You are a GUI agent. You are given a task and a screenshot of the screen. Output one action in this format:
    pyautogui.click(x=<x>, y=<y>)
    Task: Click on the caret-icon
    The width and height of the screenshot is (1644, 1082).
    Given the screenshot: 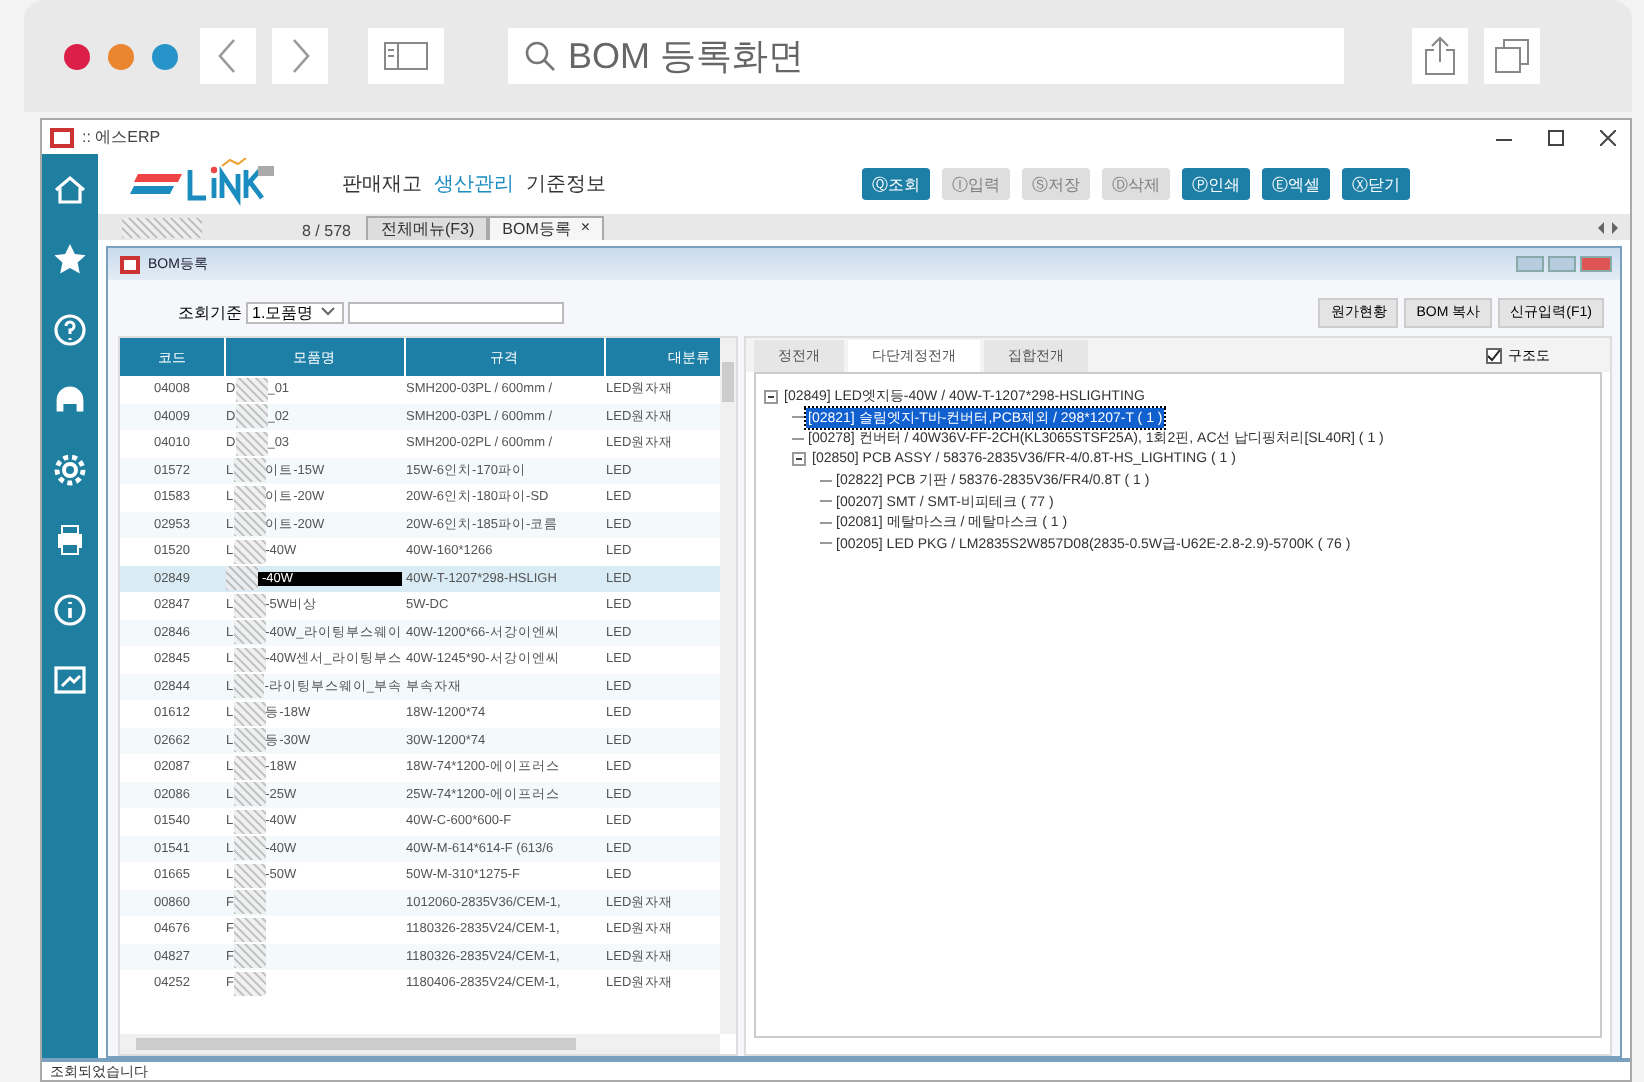 What is the action you would take?
    pyautogui.click(x=327, y=312)
    